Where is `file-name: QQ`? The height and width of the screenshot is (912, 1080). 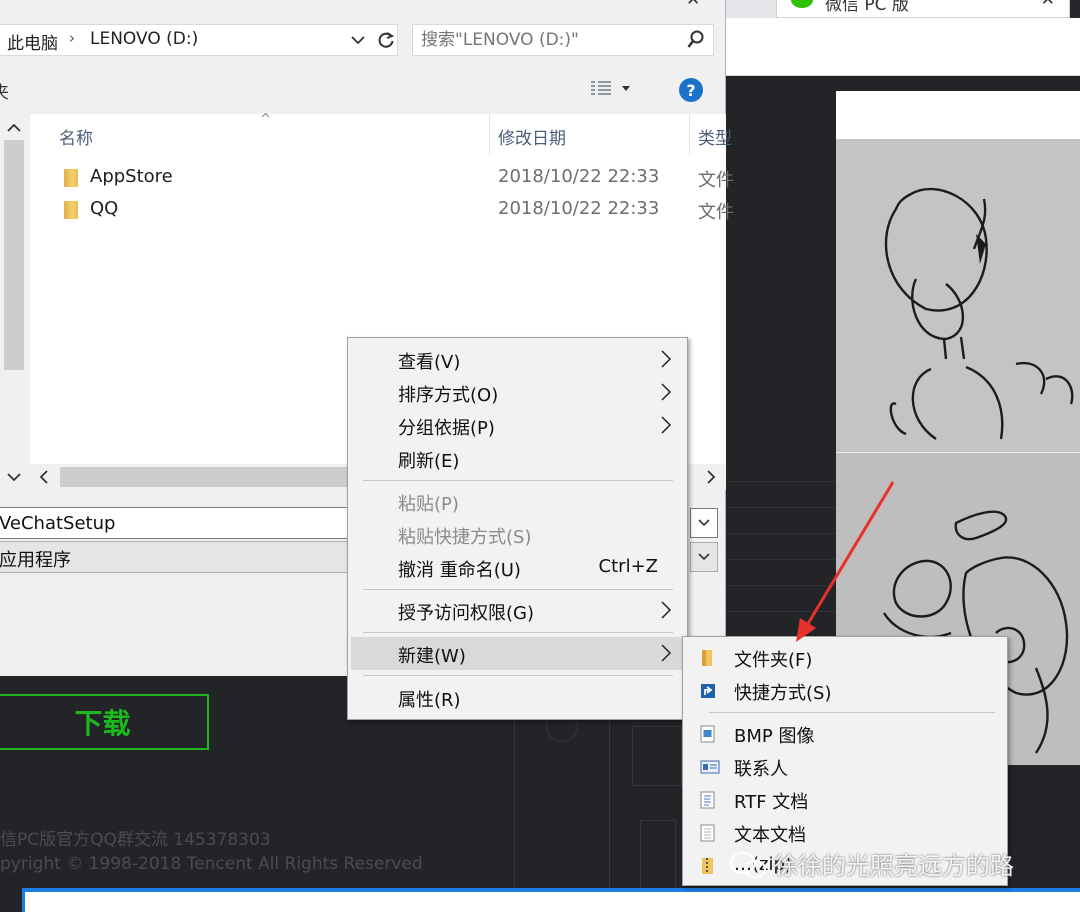
file-name: QQ is located at coordinates (104, 208).